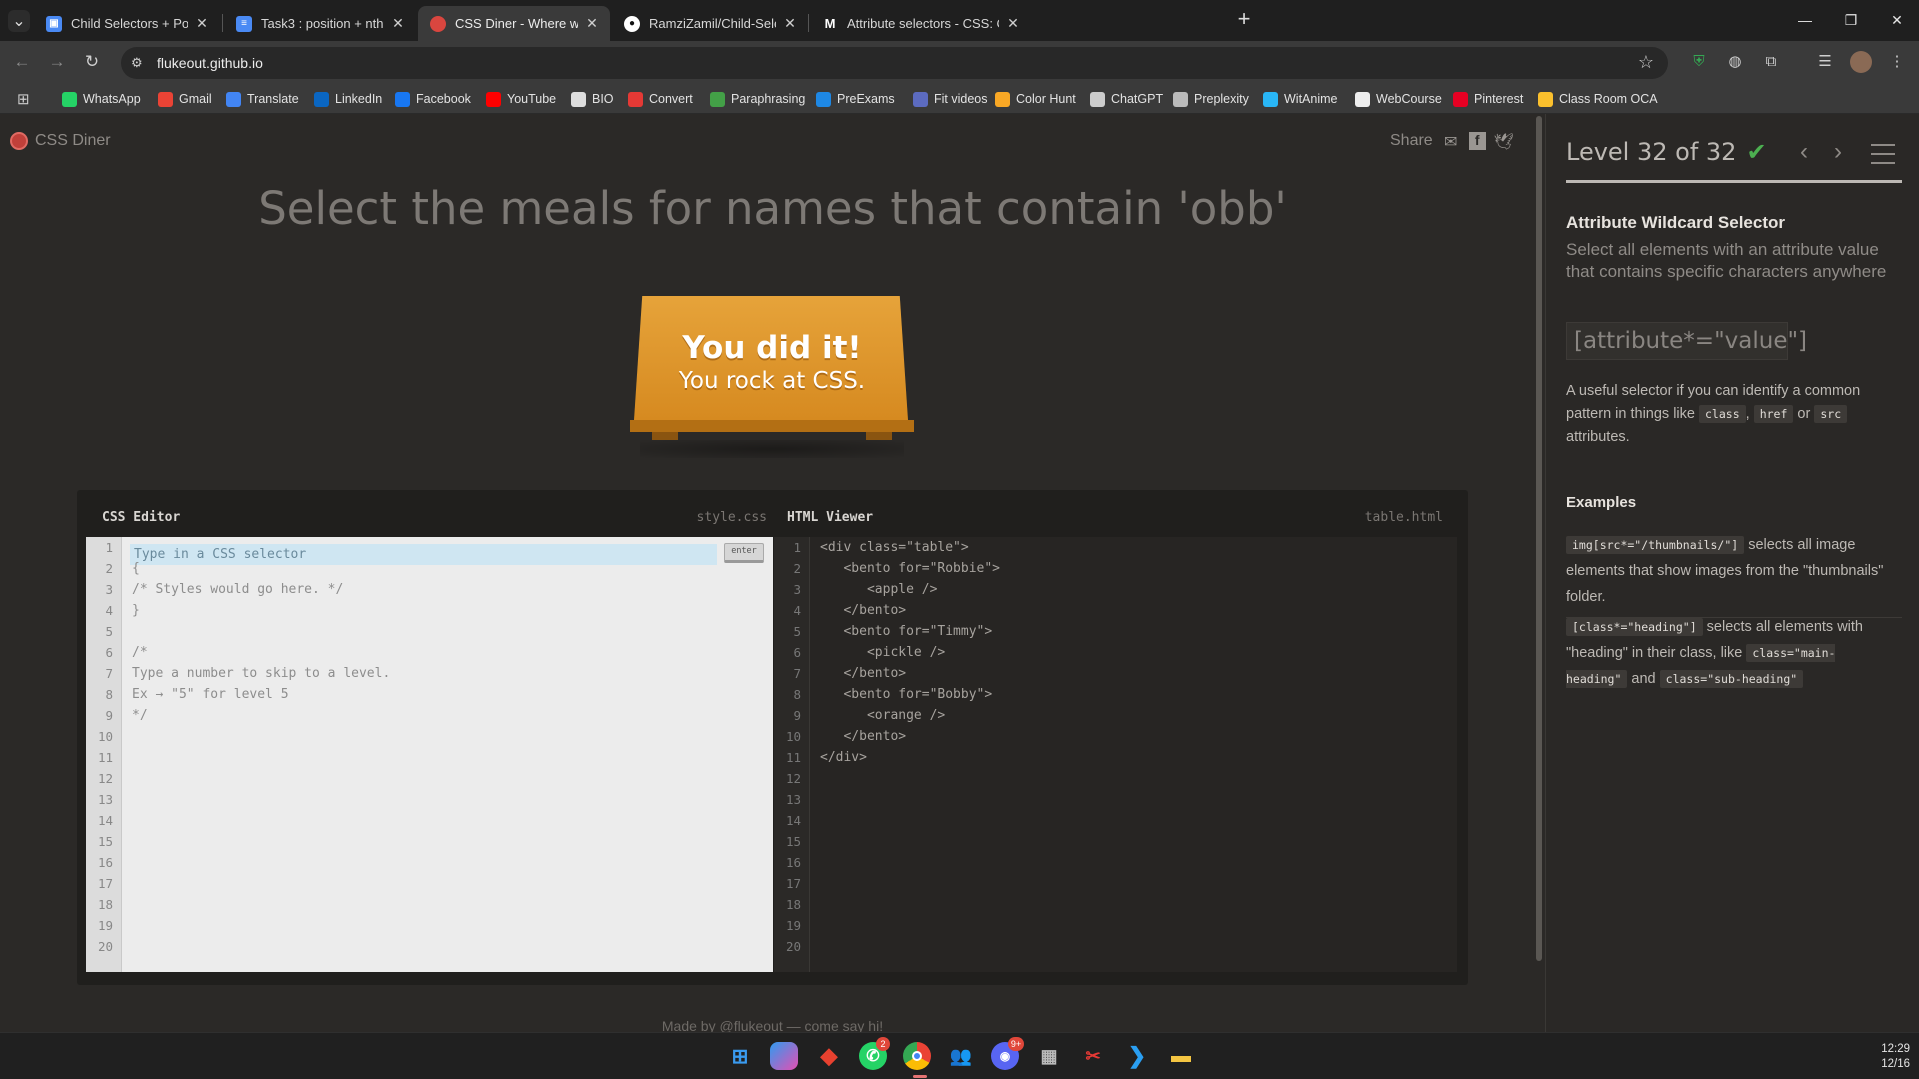 The height and width of the screenshot is (1079, 1919). I want to click on level-header: Level 32 of 32 ✔, so click(1666, 152).